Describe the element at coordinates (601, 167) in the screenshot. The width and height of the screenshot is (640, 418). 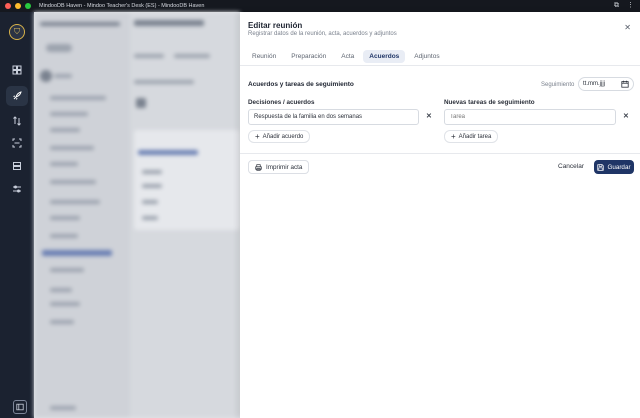
I see `save-icon` at that location.